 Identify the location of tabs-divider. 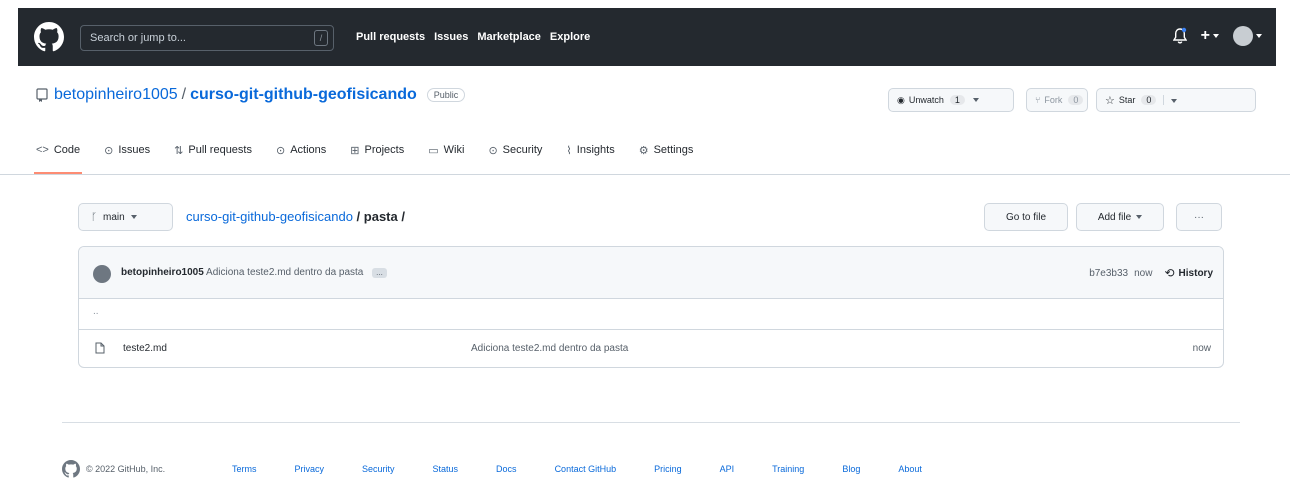
(645, 174).